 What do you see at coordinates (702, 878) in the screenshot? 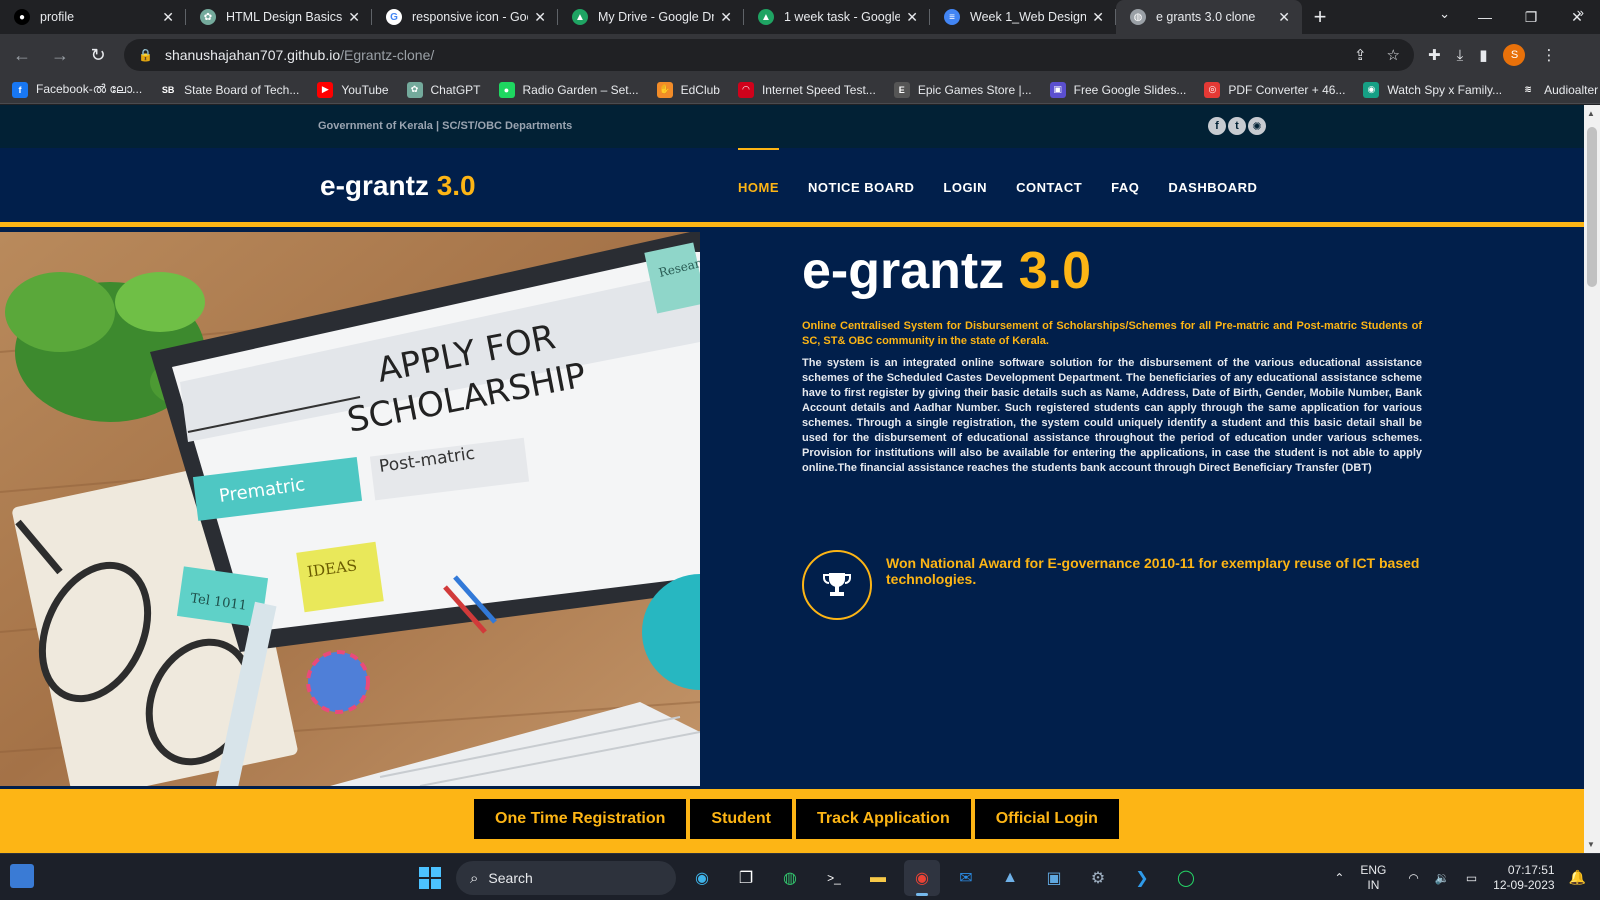
I see `edge-beta-icon: ◉` at bounding box center [702, 878].